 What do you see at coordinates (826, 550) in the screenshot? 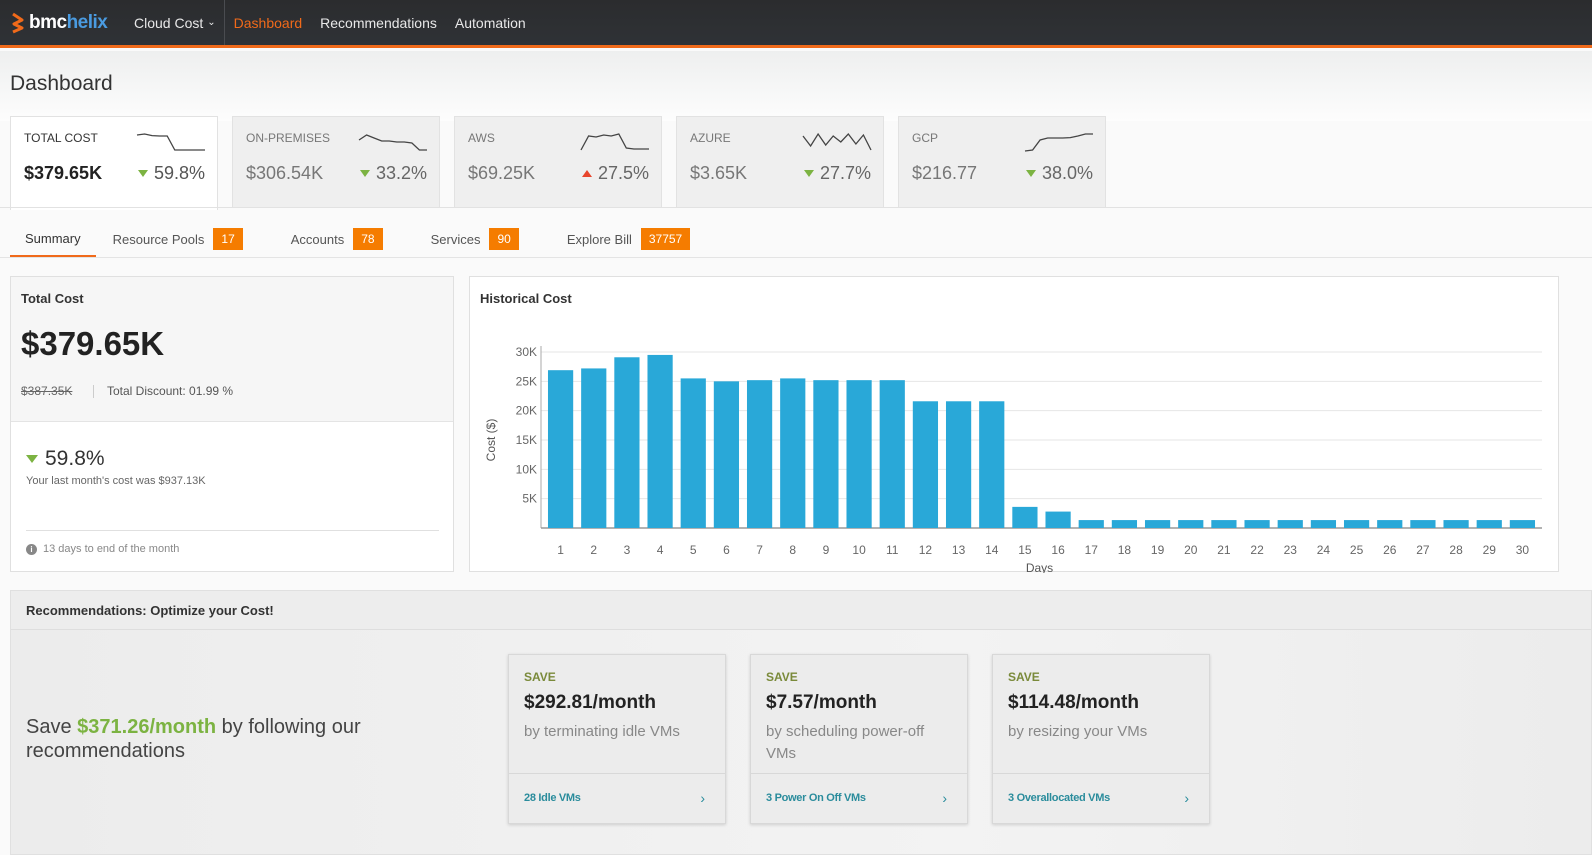
I see `x-tick-label: 9` at bounding box center [826, 550].